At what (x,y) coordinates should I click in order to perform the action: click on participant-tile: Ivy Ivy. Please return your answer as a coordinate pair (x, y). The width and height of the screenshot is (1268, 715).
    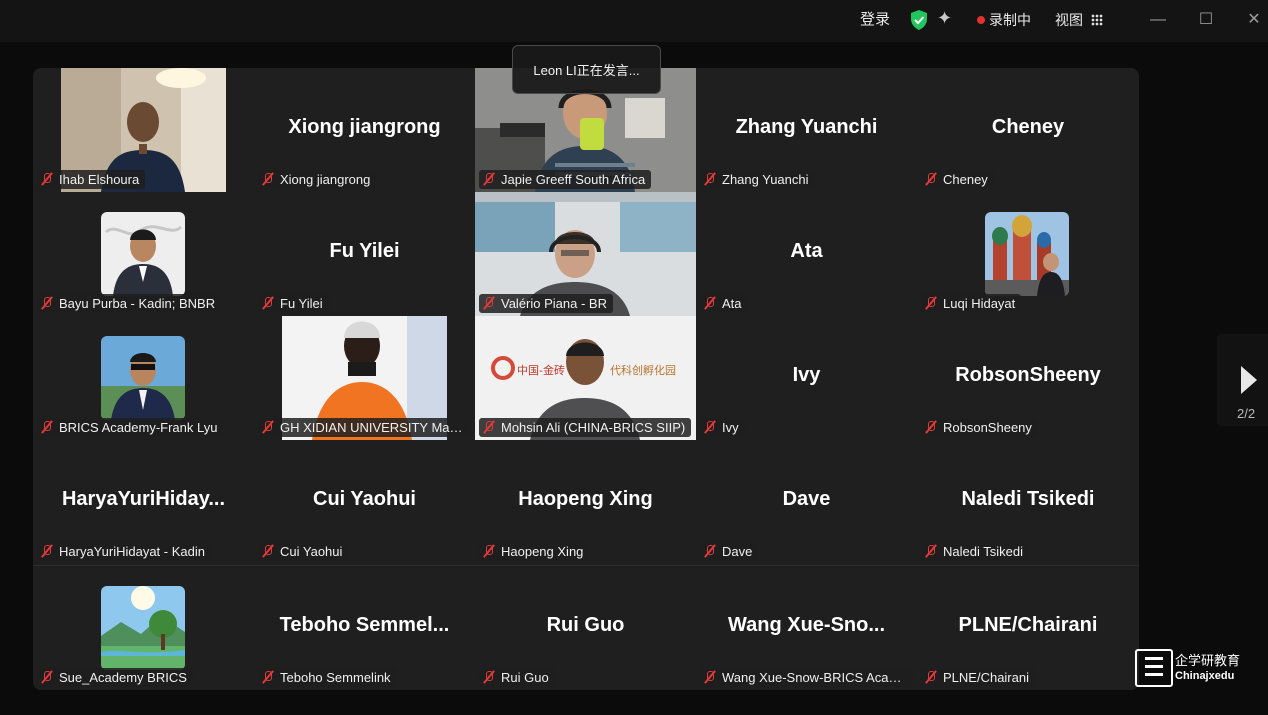
    Looking at the image, I should click on (806, 378).